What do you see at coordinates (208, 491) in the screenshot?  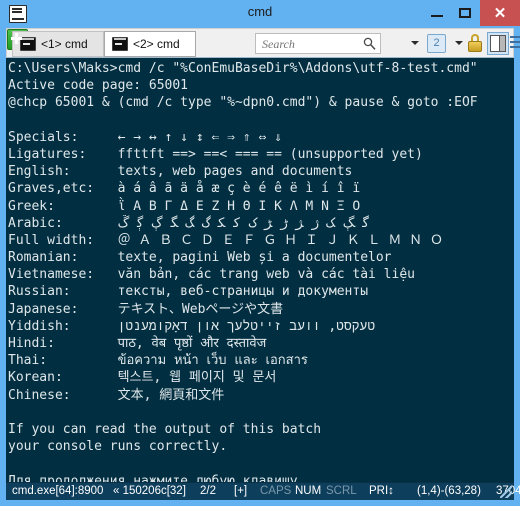 I see `status-tab-counter: 2/2` at bounding box center [208, 491].